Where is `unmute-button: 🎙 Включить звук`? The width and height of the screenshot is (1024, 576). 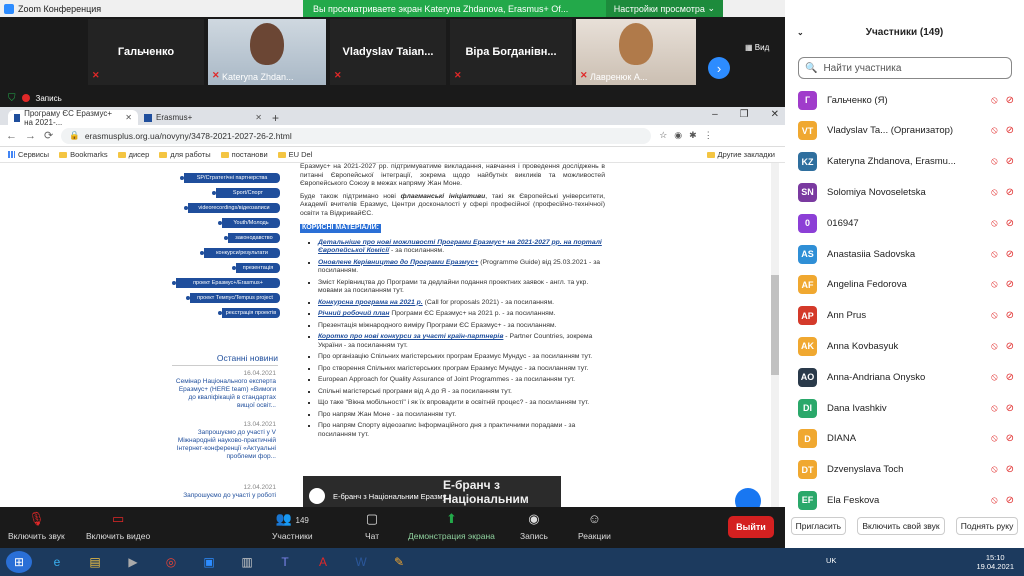 unmute-button: 🎙 Включить звук is located at coordinates (36, 526).